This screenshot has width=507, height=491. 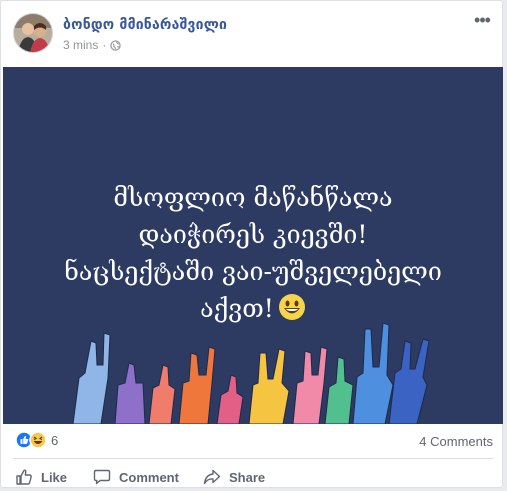 I want to click on post-timestamp: 3 mins, so click(x=80, y=45).